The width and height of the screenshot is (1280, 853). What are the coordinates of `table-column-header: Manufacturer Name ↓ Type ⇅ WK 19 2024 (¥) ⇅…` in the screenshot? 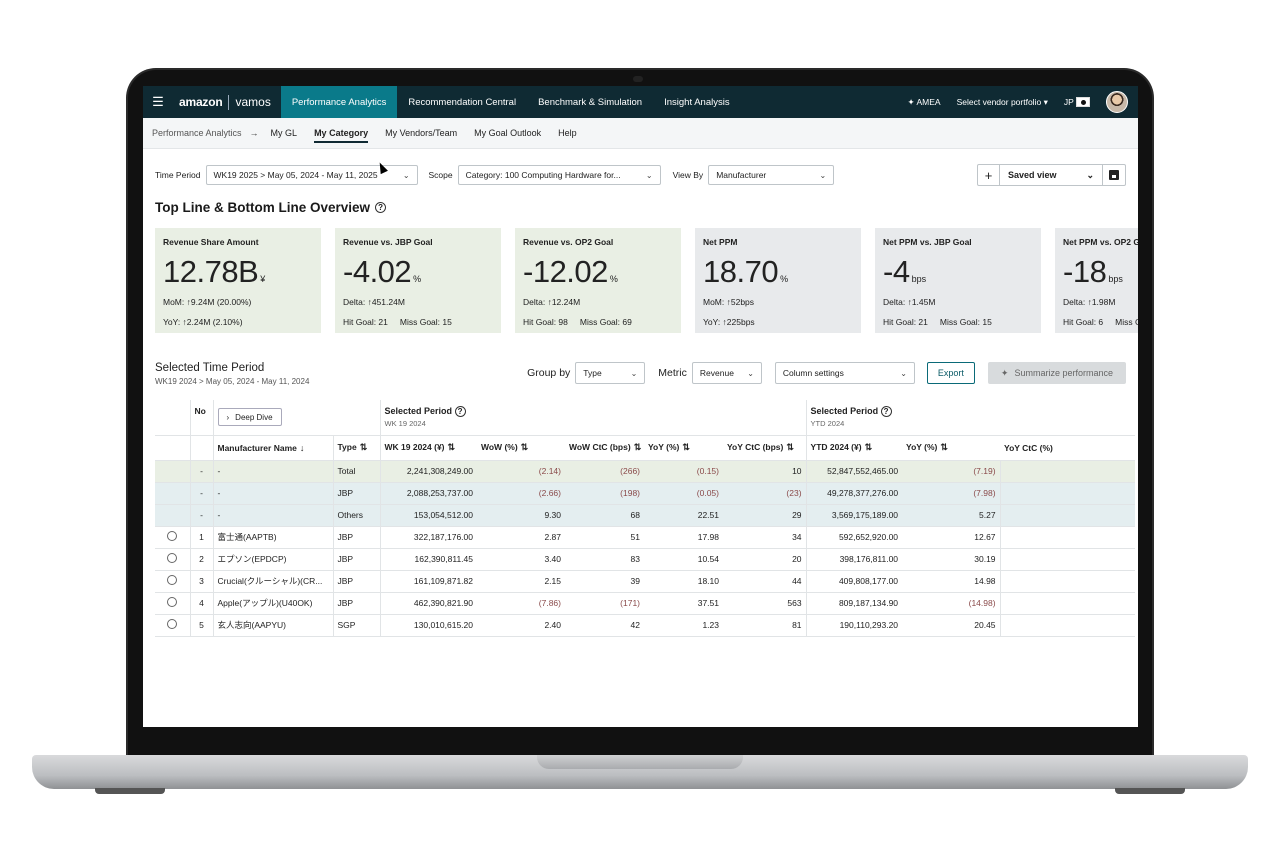 It's located at (645, 448).